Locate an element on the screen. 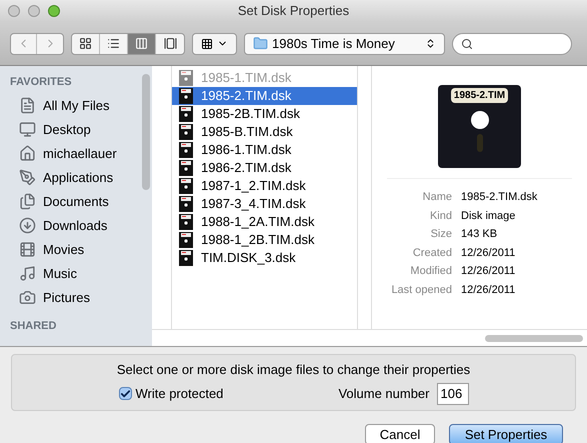 This screenshot has height=443, width=587. file-row: 1986-2.TIM.dsk is located at coordinates (264, 168).